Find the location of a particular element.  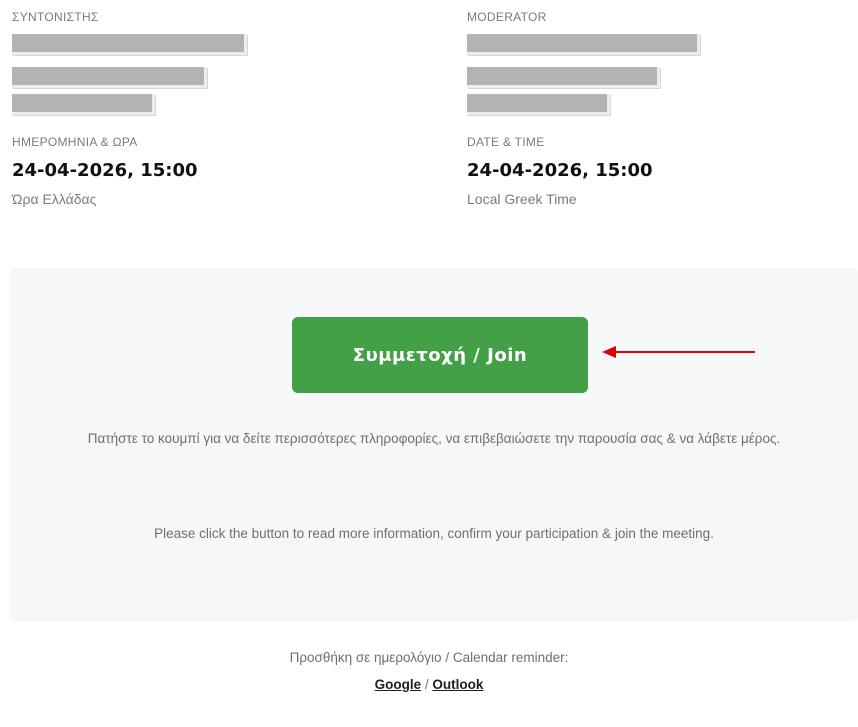

moderator-label: MODERATOR is located at coordinates (507, 17).